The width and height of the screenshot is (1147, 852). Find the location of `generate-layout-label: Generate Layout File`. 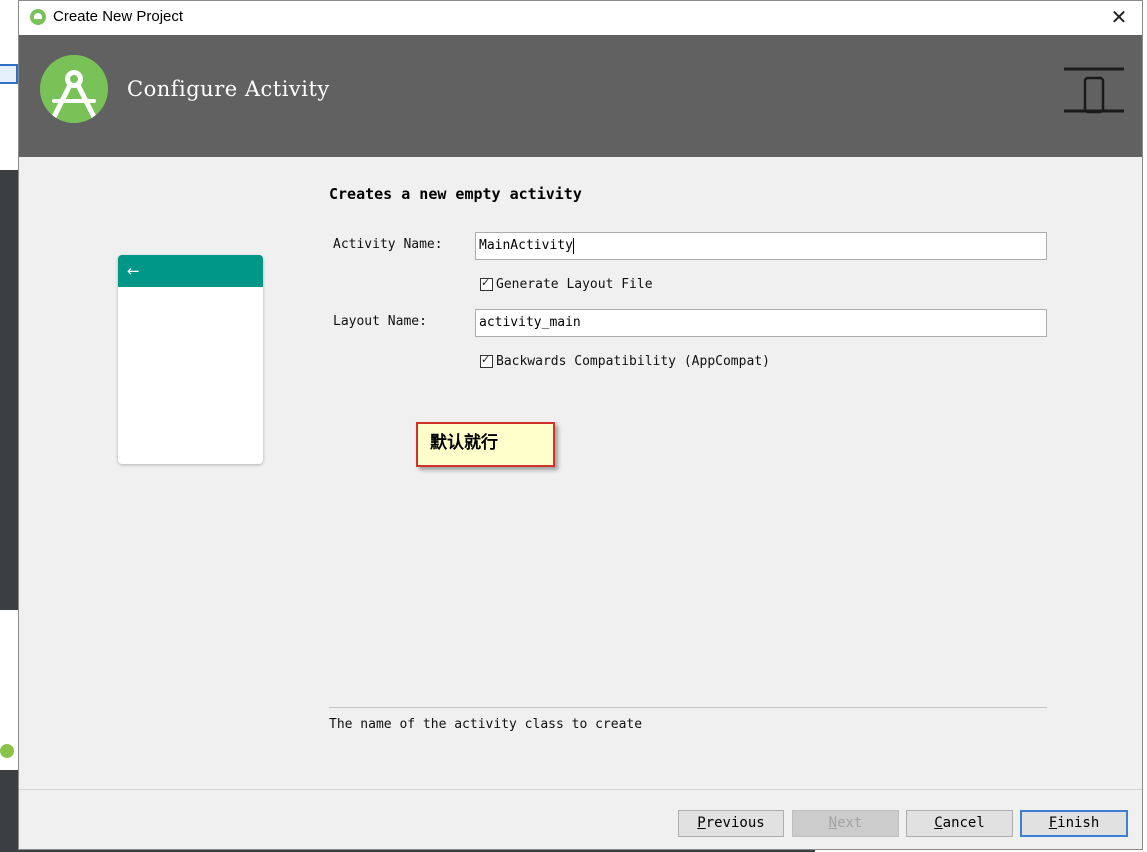

generate-layout-label: Generate Layout File is located at coordinates (574, 284).